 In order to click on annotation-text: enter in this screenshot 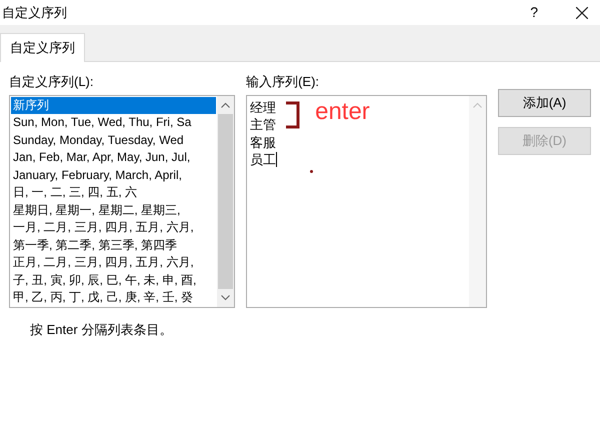, I will do `click(342, 112)`.